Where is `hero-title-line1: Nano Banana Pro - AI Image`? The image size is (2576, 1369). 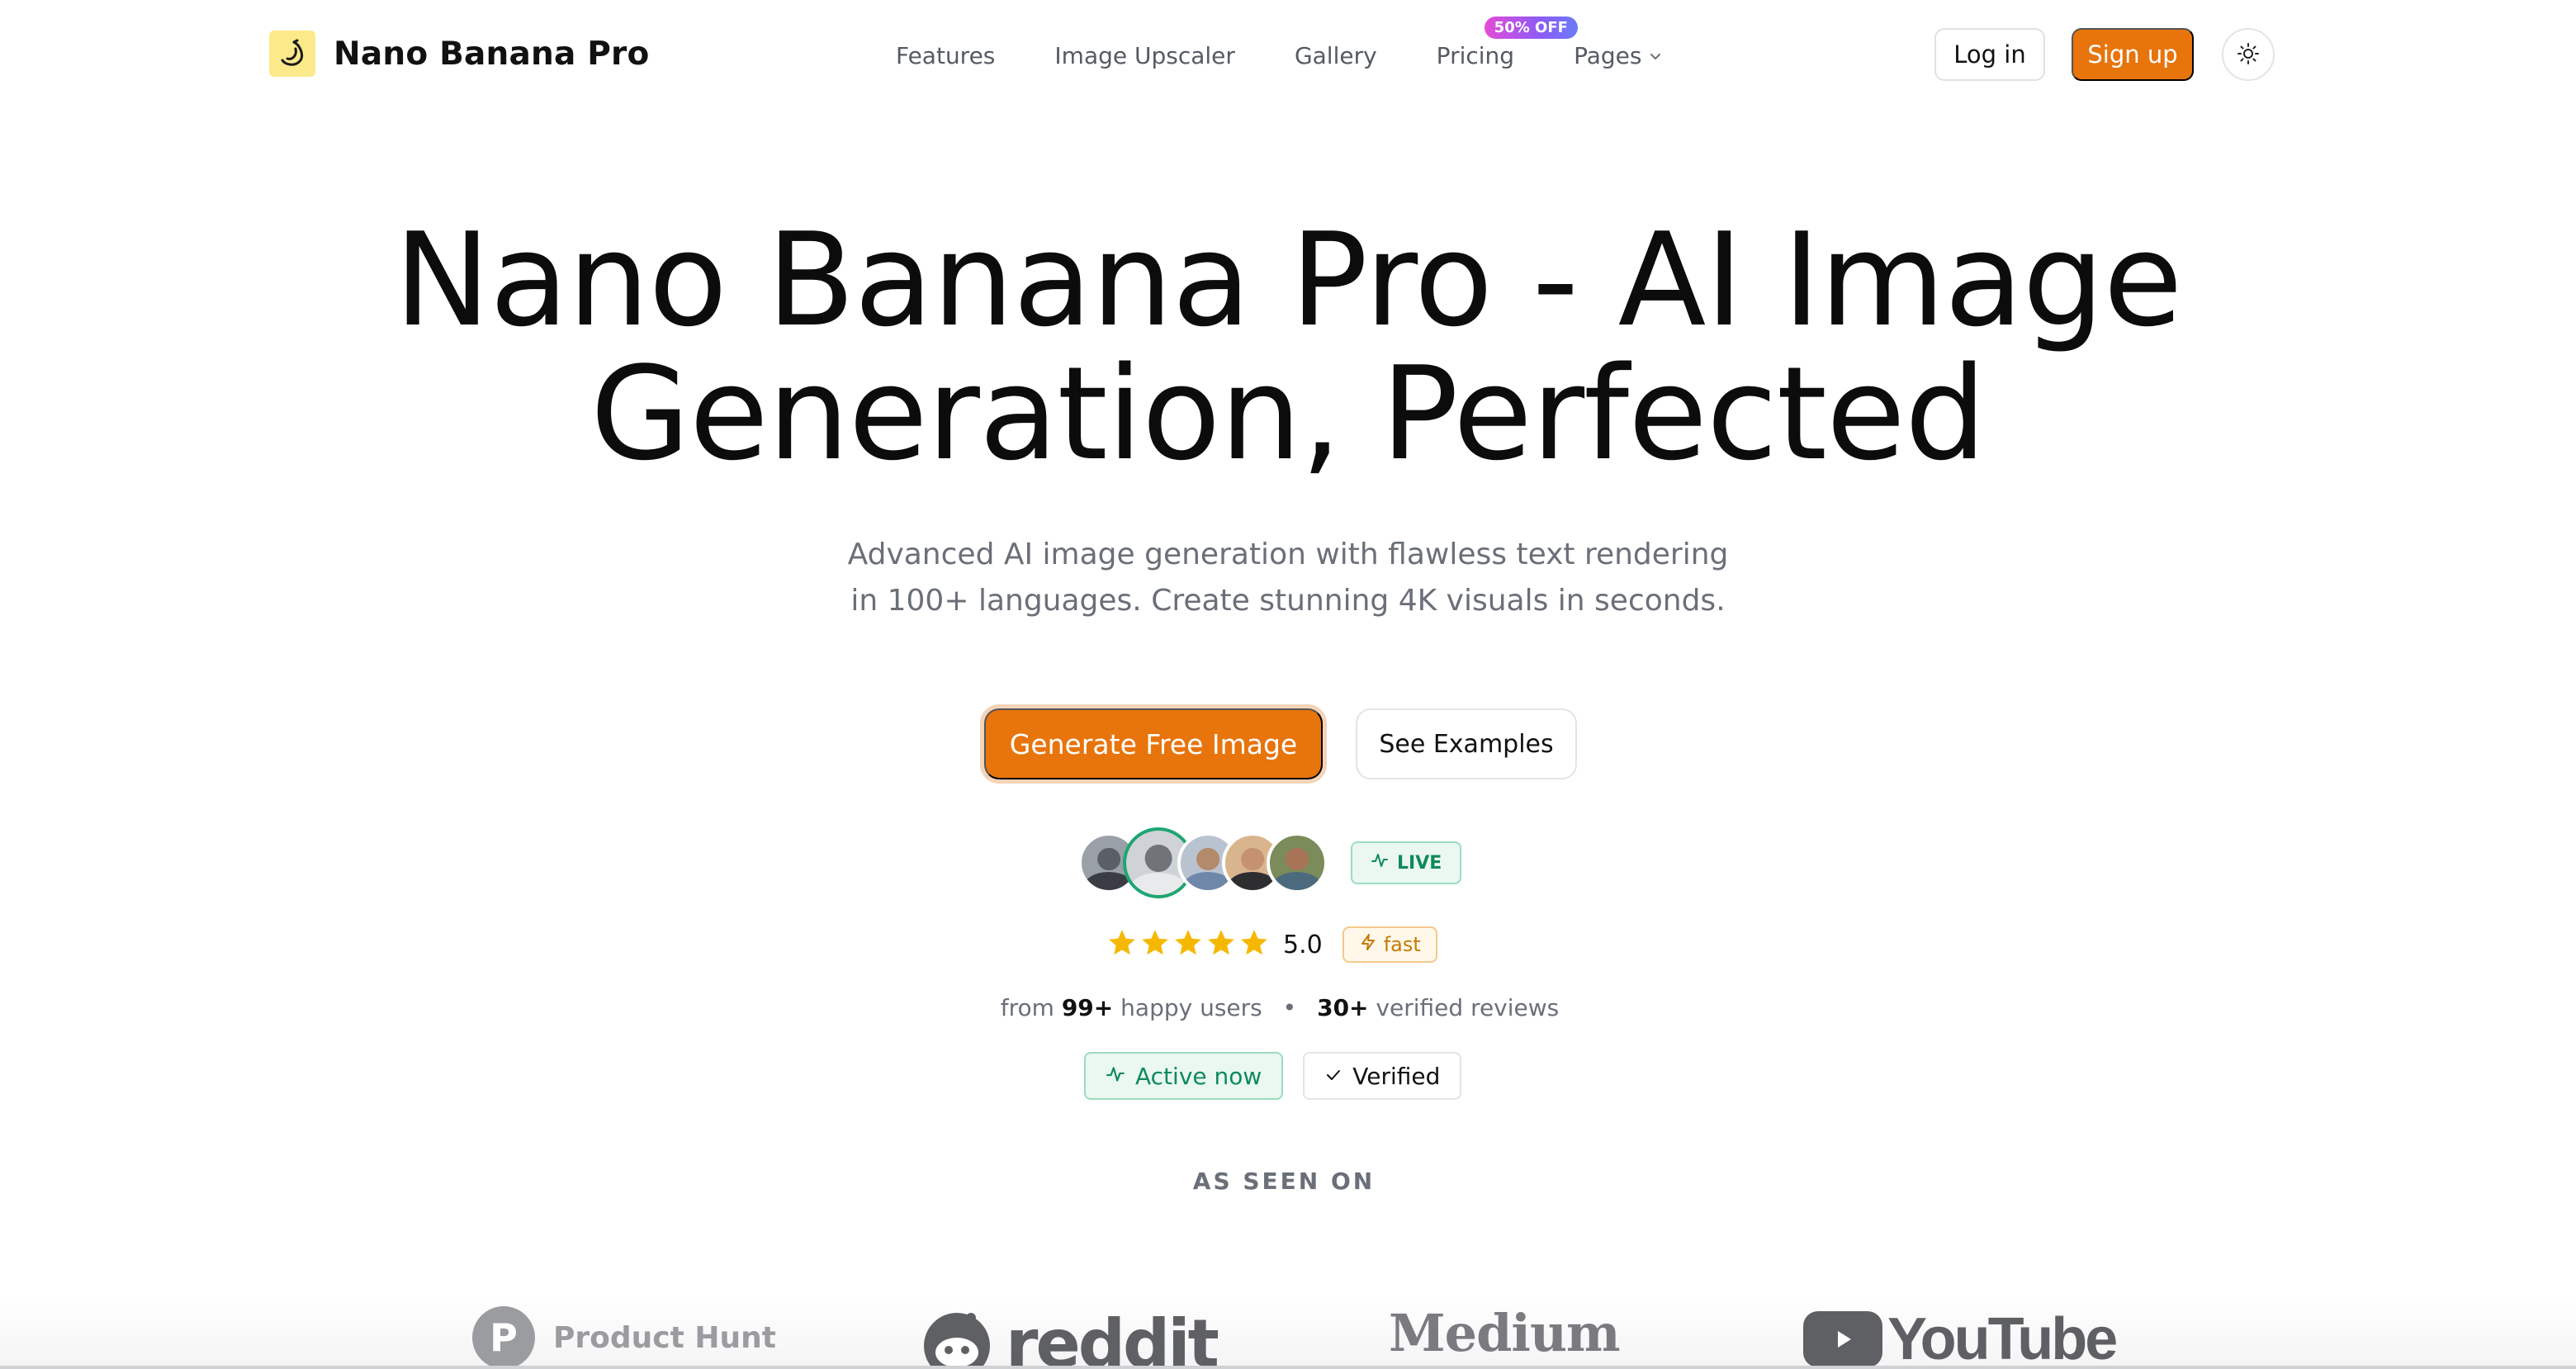 hero-title-line1: Nano Banana Pro - AI Image is located at coordinates (1288, 280).